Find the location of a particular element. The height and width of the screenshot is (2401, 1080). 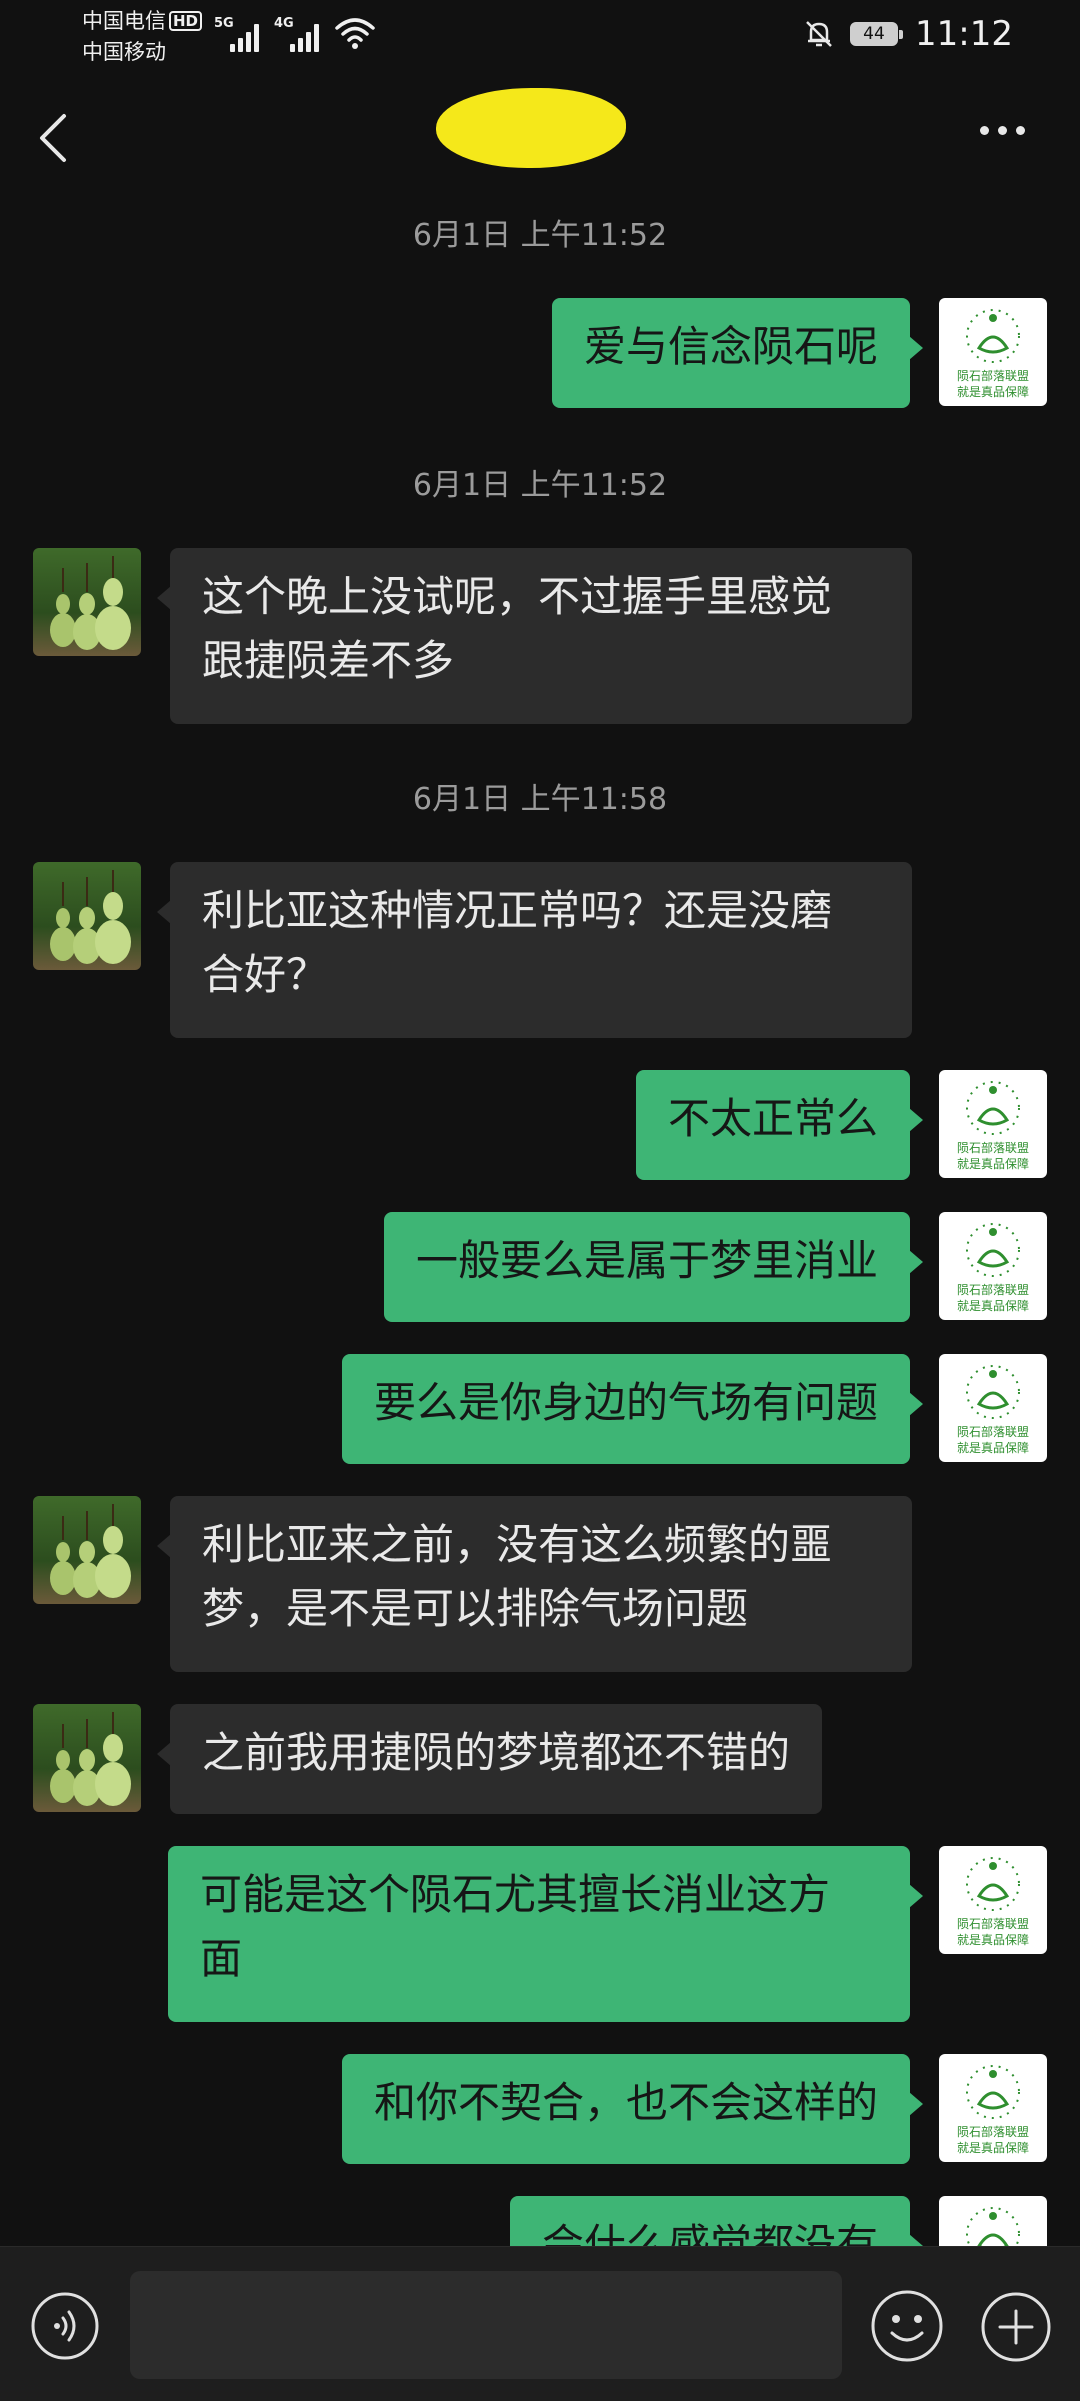

outgoing-message: 会什么感觉都没有 is located at coordinates (716, 2222).